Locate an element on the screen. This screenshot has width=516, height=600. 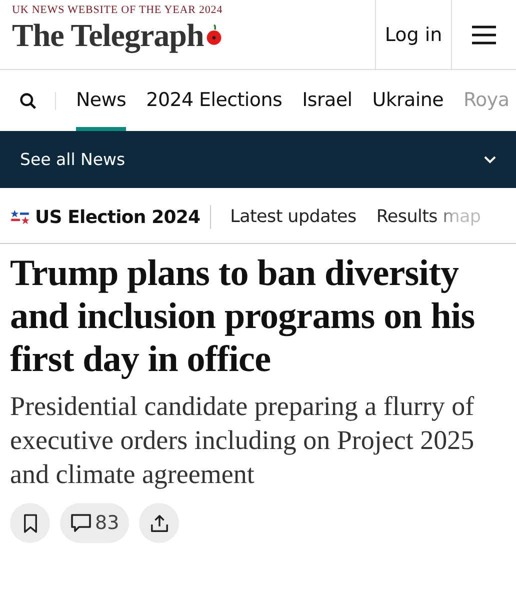
speech-bubble-icon is located at coordinates (81, 523).